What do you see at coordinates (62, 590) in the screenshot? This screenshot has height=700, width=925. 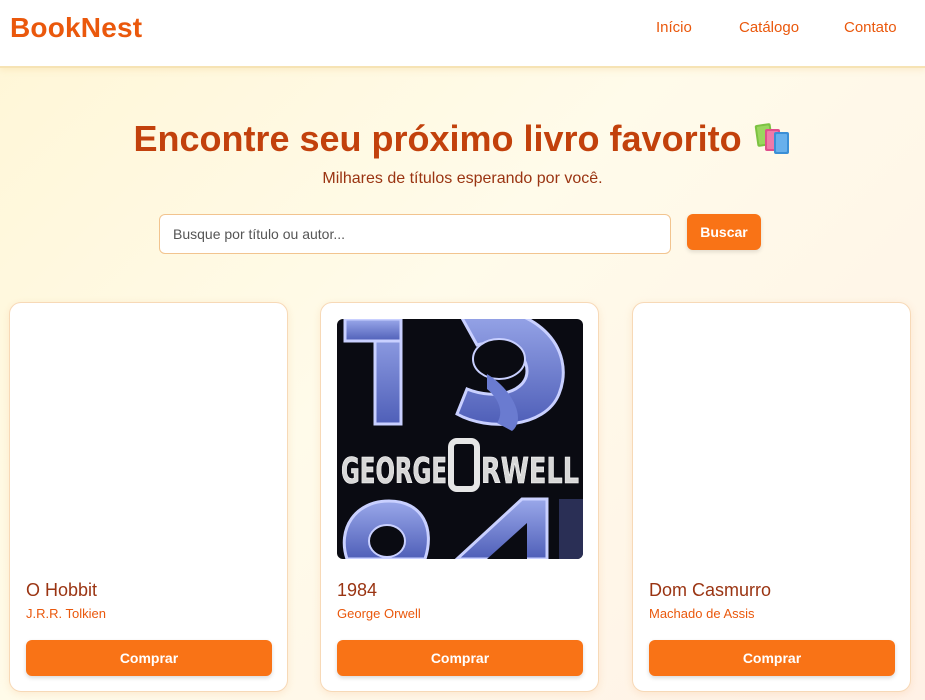 I see `book-title: O Hobbit` at bounding box center [62, 590].